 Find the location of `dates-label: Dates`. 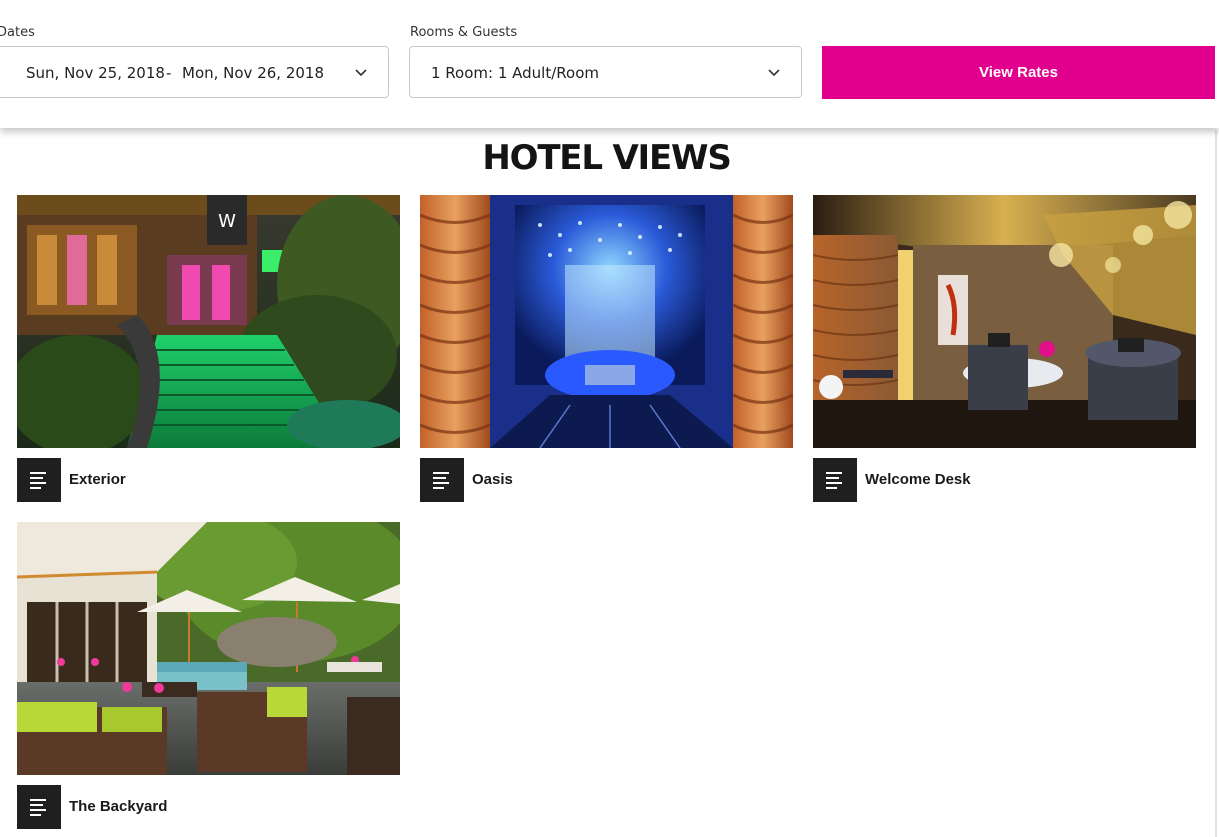

dates-label: Dates is located at coordinates (17, 32).